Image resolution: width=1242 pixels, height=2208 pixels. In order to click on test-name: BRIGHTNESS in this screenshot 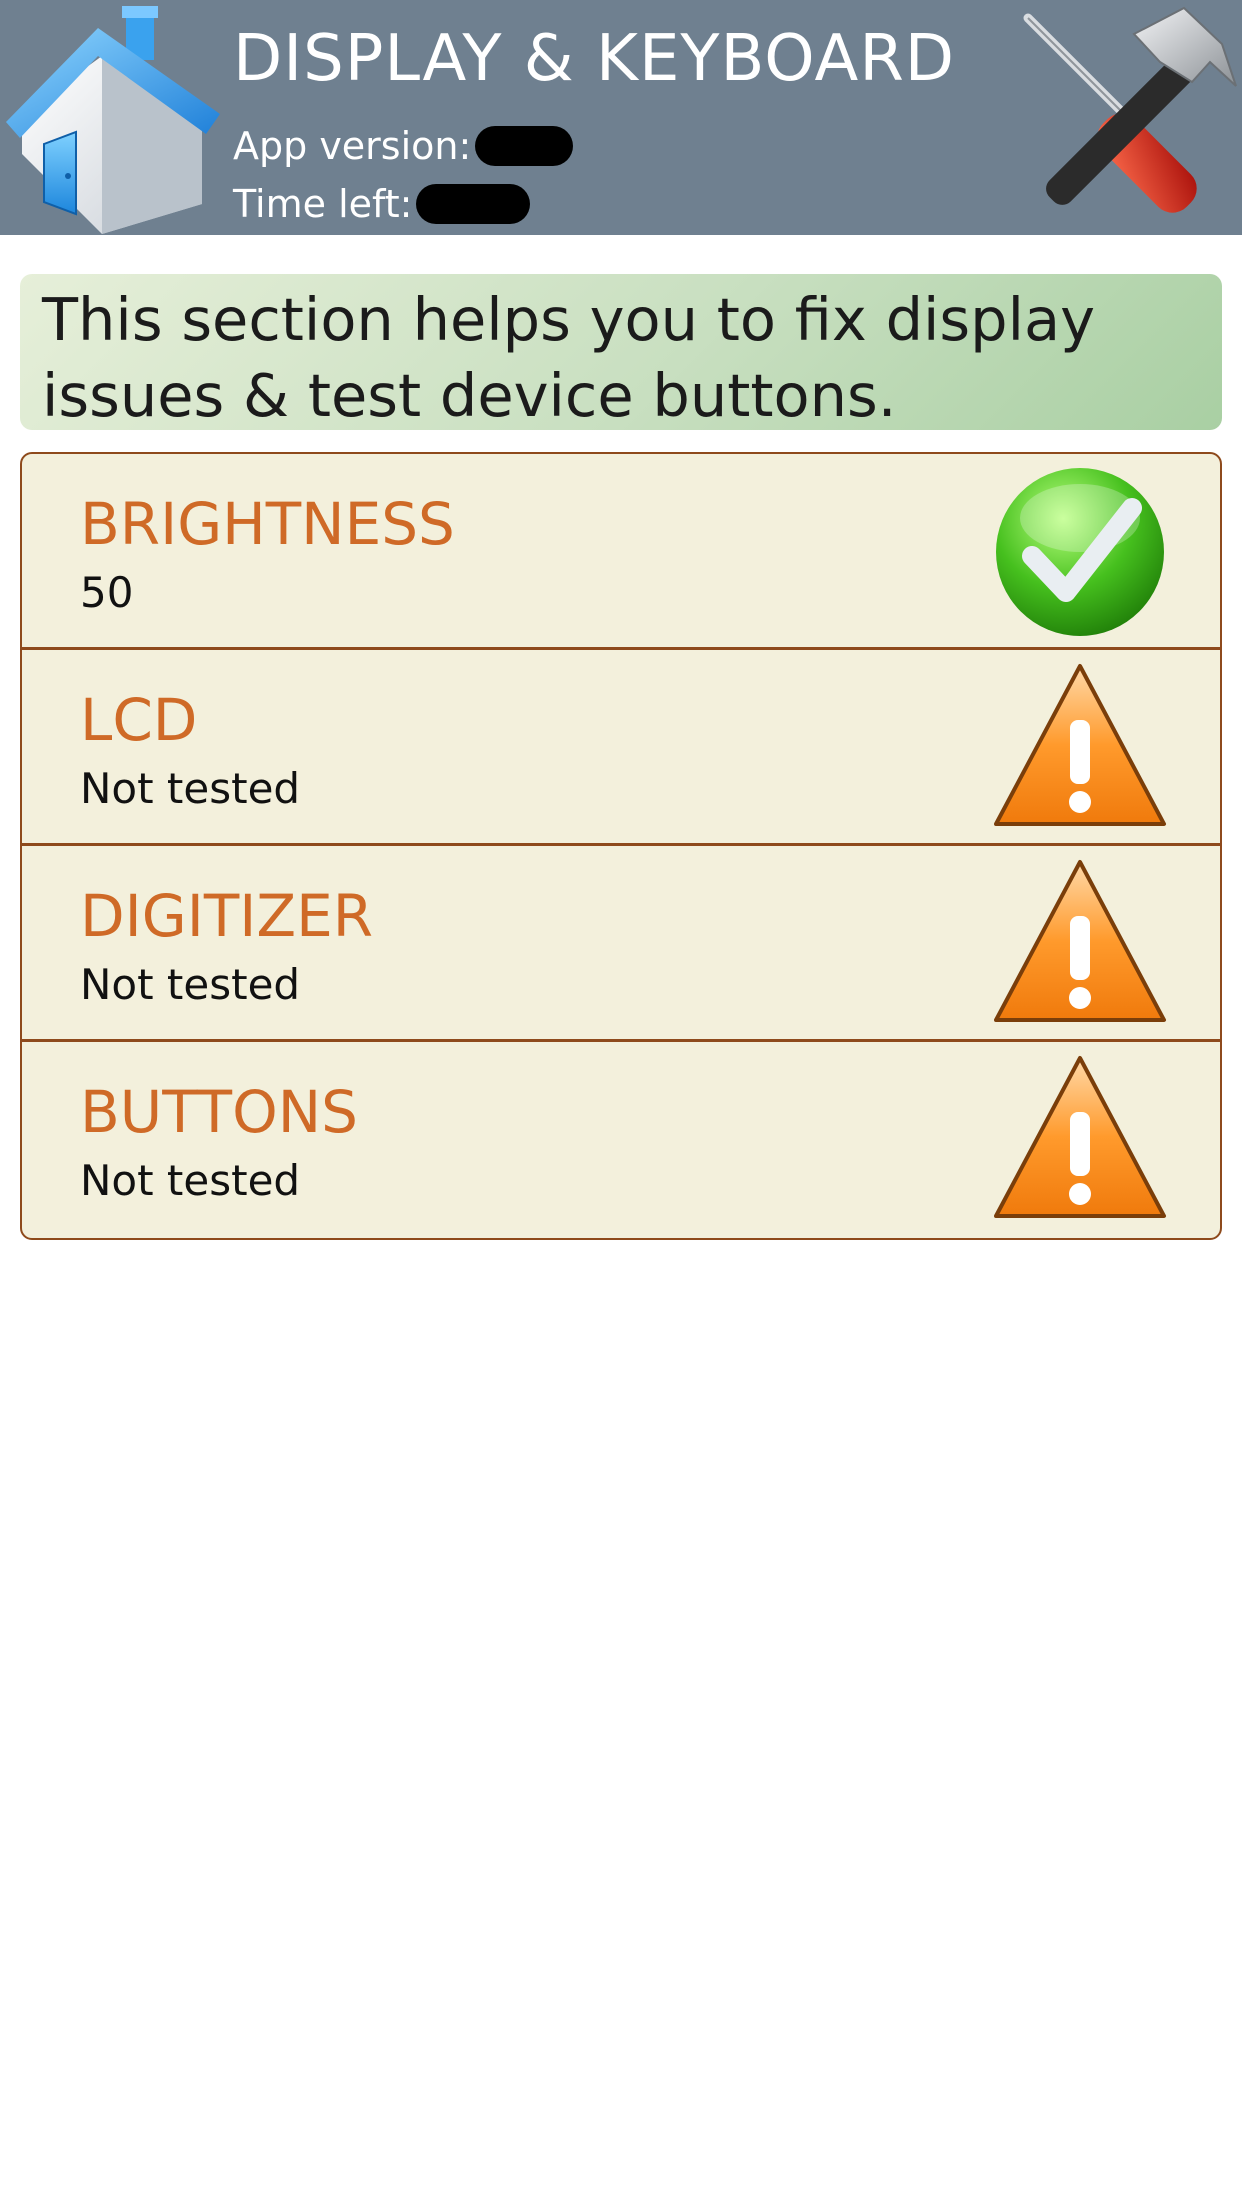, I will do `click(267, 524)`.